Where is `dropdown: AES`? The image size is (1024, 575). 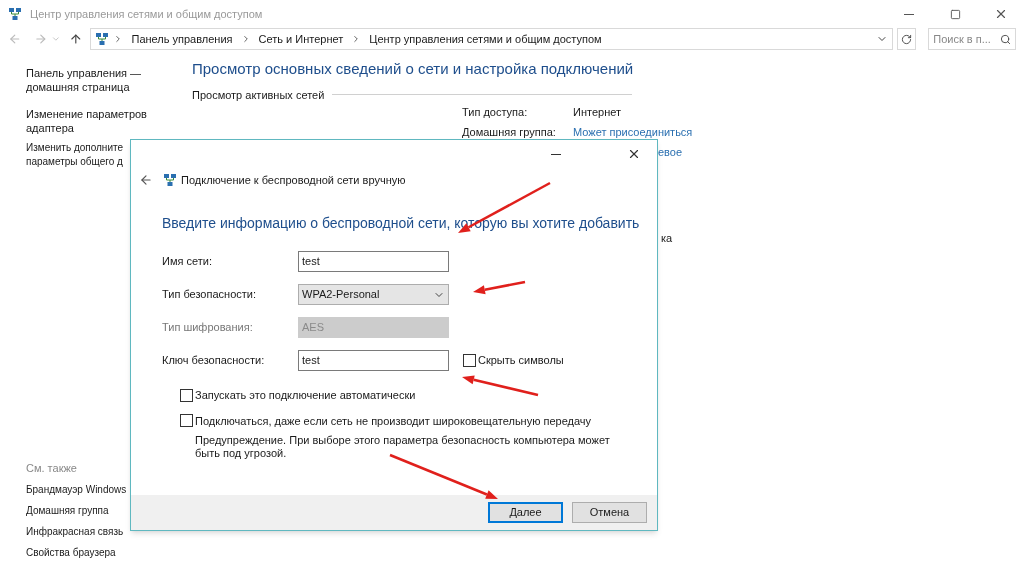
dropdown: AES is located at coordinates (373, 327).